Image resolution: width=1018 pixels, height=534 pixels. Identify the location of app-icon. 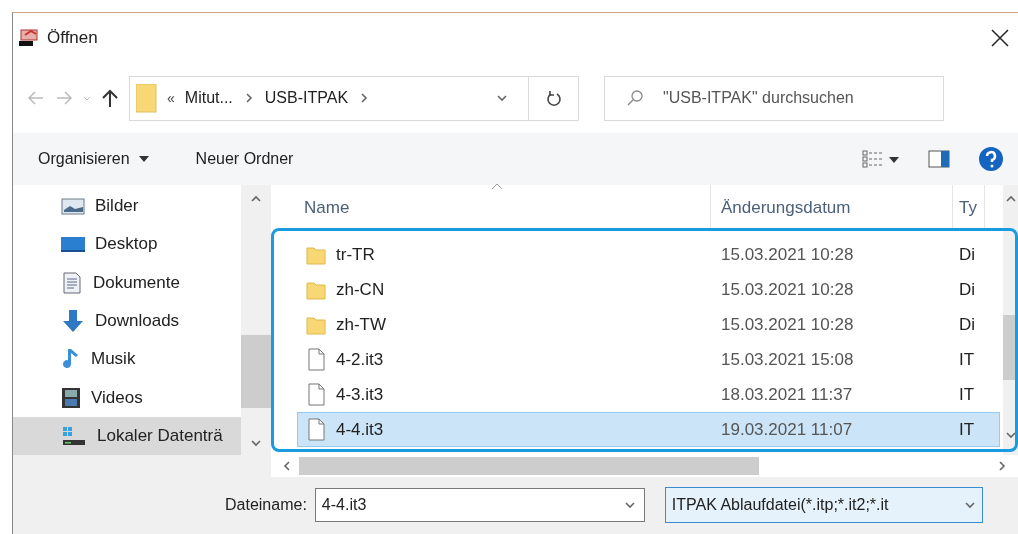
(29, 38).